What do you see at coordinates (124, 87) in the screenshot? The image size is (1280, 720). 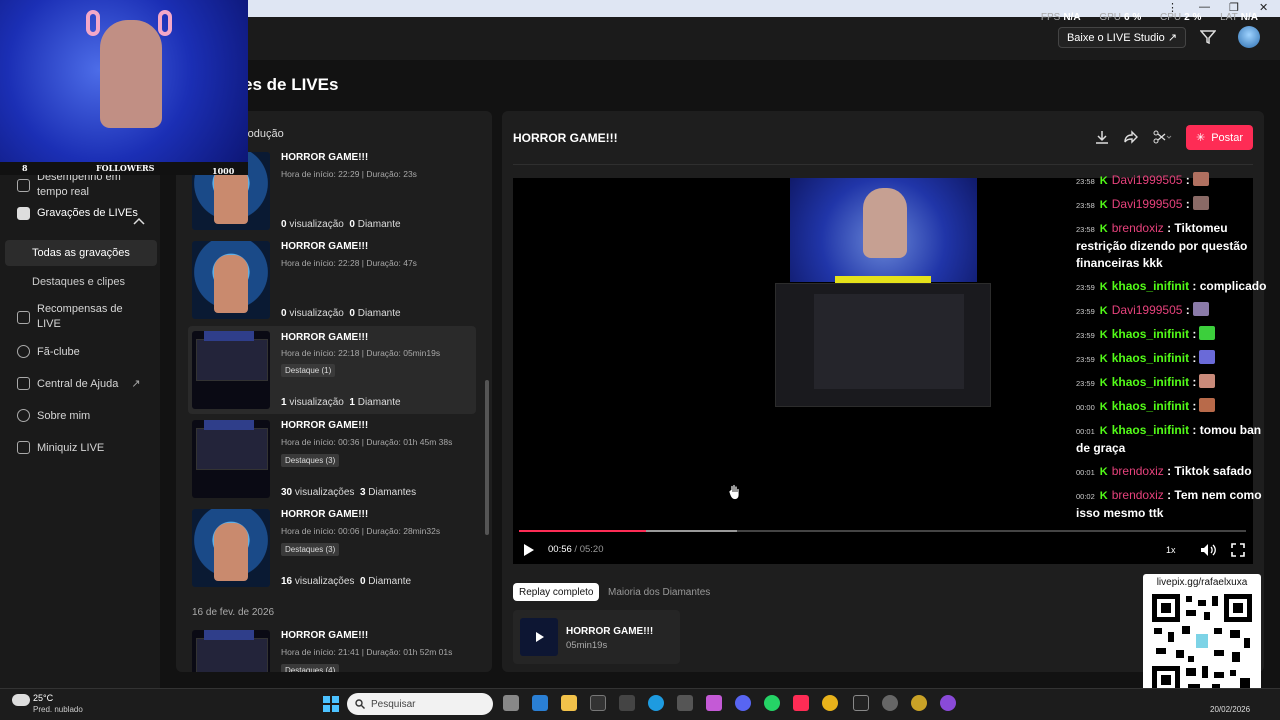 I see `webcam-overlay: 8 FOLLOWERS 1000` at bounding box center [124, 87].